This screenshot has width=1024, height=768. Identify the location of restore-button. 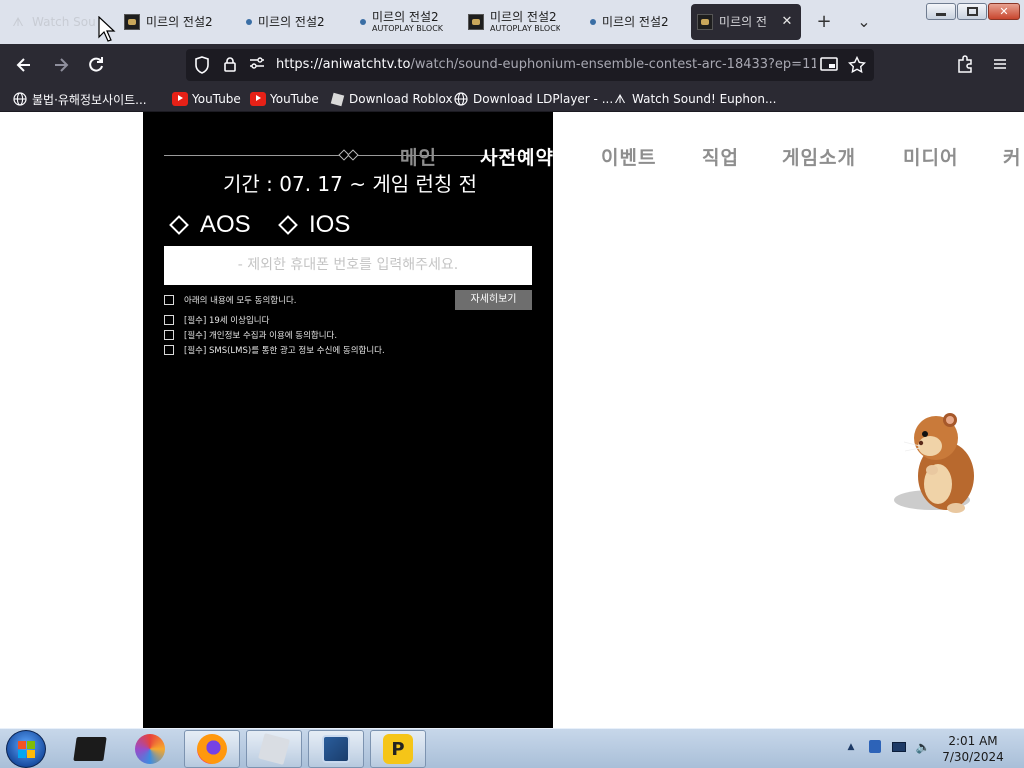
(972, 11).